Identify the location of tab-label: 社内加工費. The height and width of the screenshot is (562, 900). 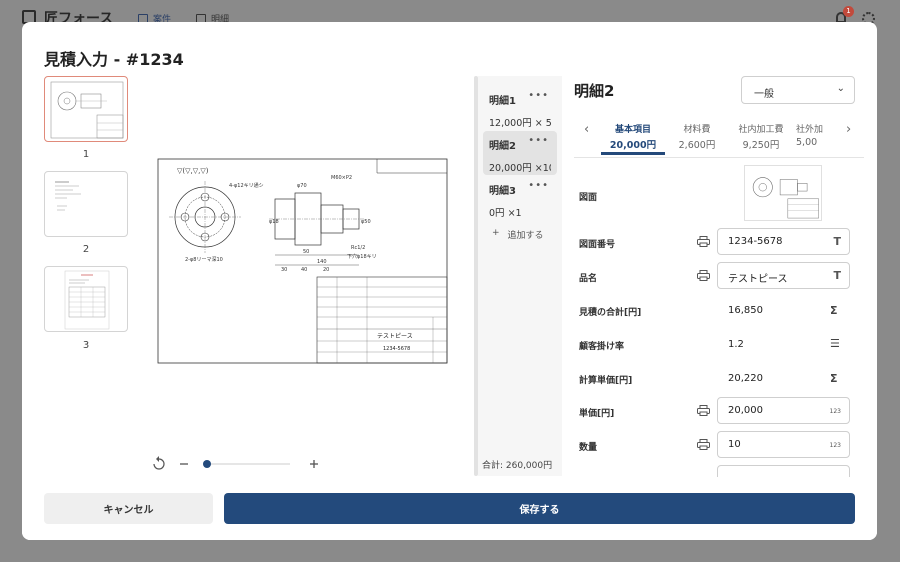
(761, 130).